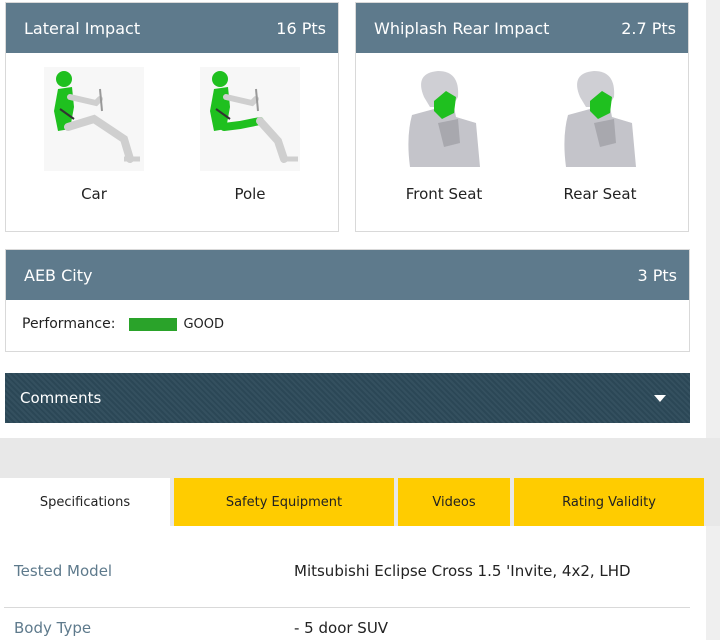 Image resolution: width=720 pixels, height=640 pixels. What do you see at coordinates (462, 28) in the screenshot?
I see `whiplash-title: Whiplash Rear Impact` at bounding box center [462, 28].